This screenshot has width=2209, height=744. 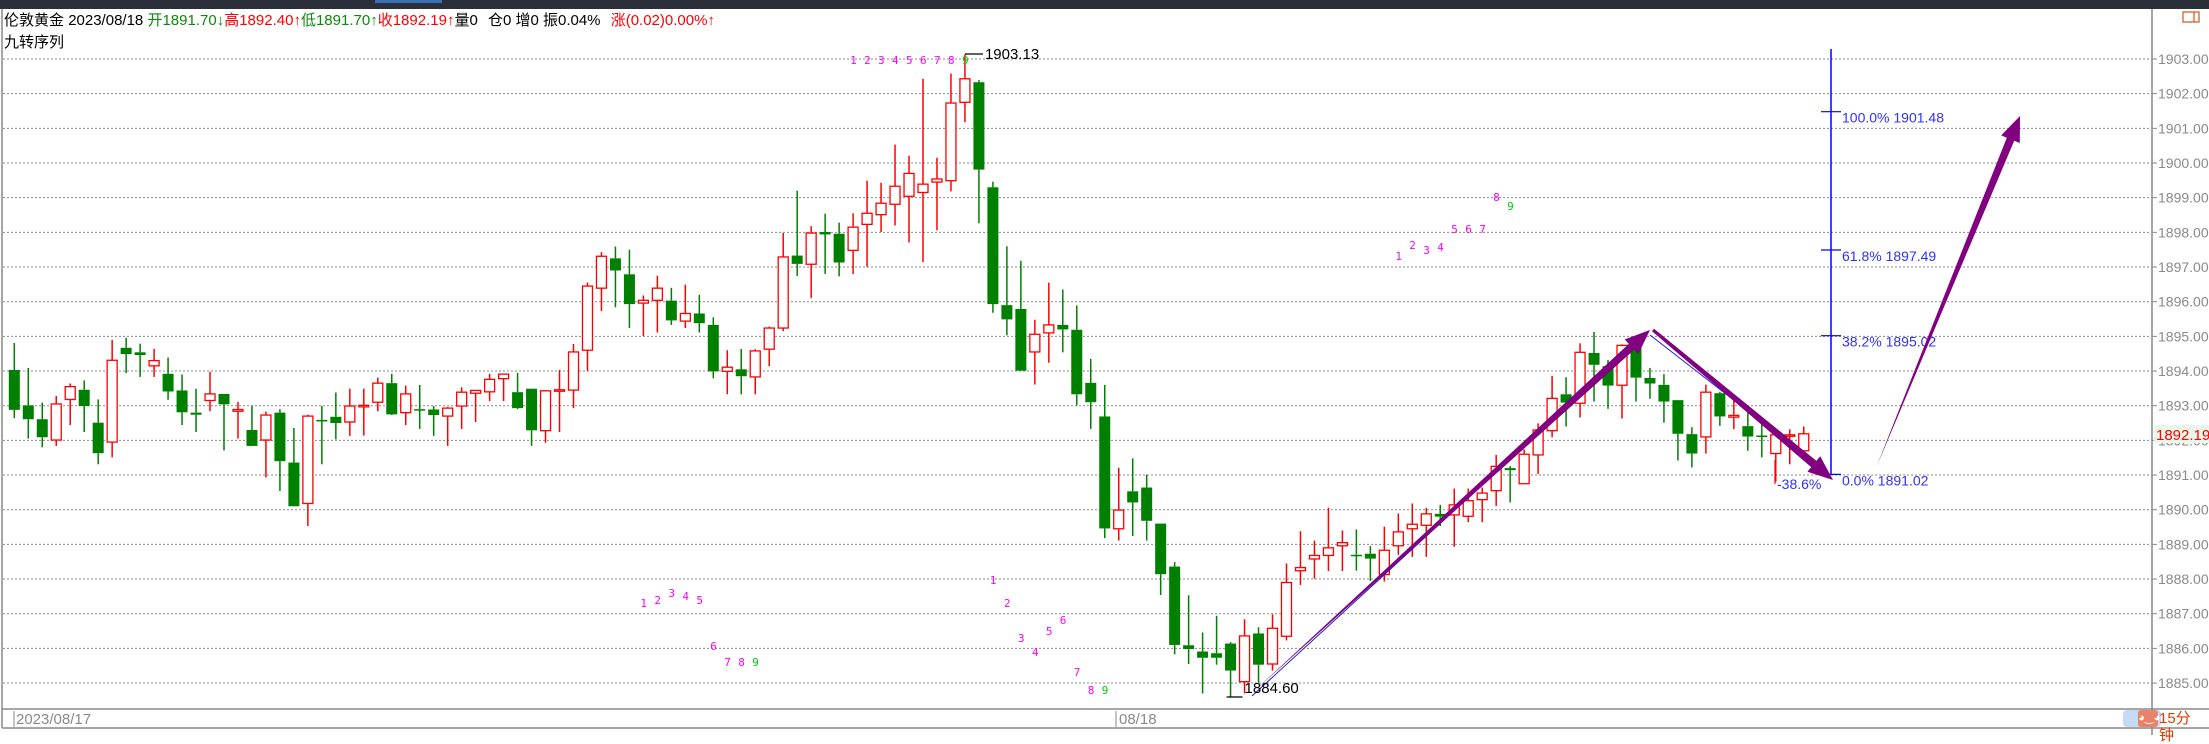 What do you see at coordinates (1948, 292) in the screenshot?
I see `projection-arrow` at bounding box center [1948, 292].